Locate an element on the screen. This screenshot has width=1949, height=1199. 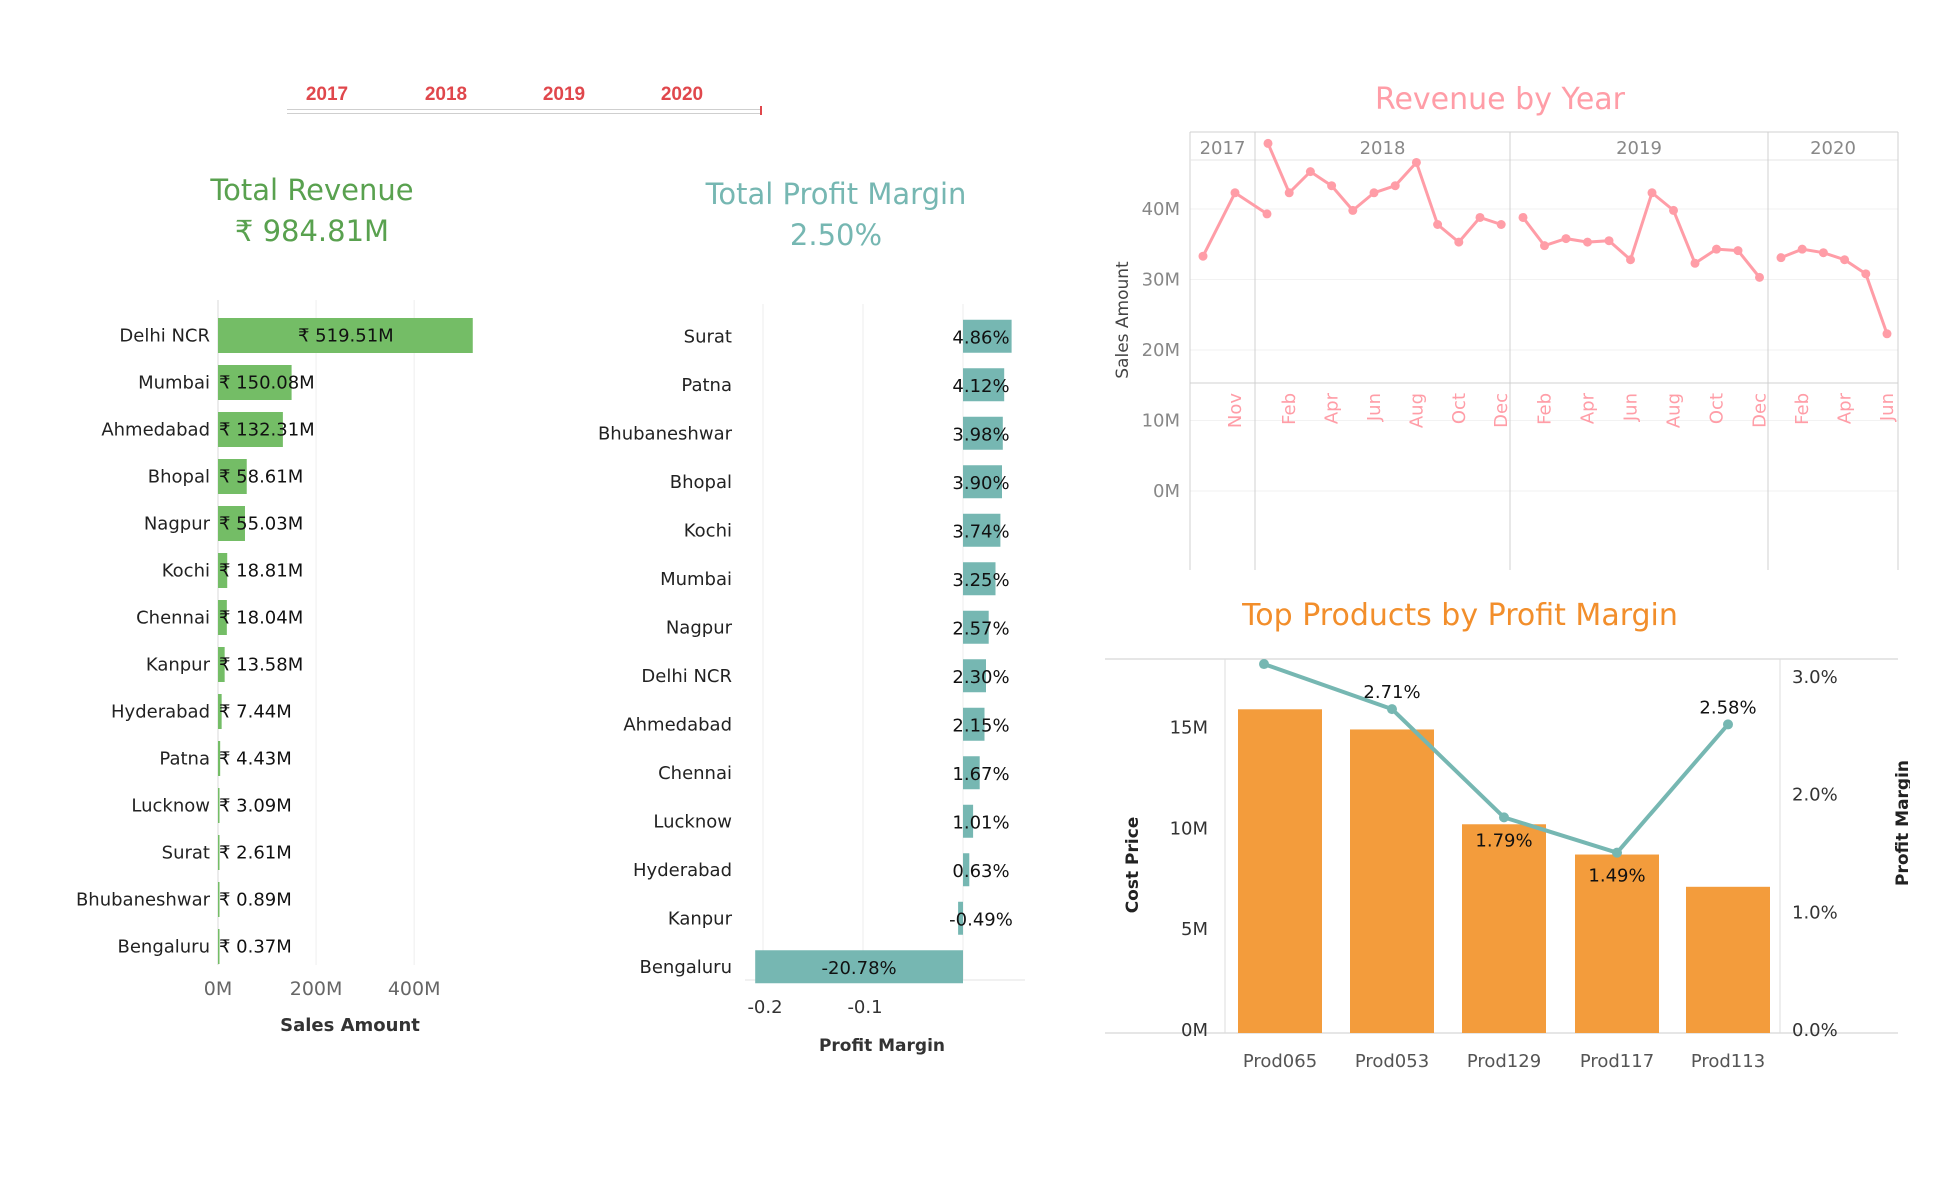
sales-value-label: ₹ 0.89M is located at coordinates (255, 900).